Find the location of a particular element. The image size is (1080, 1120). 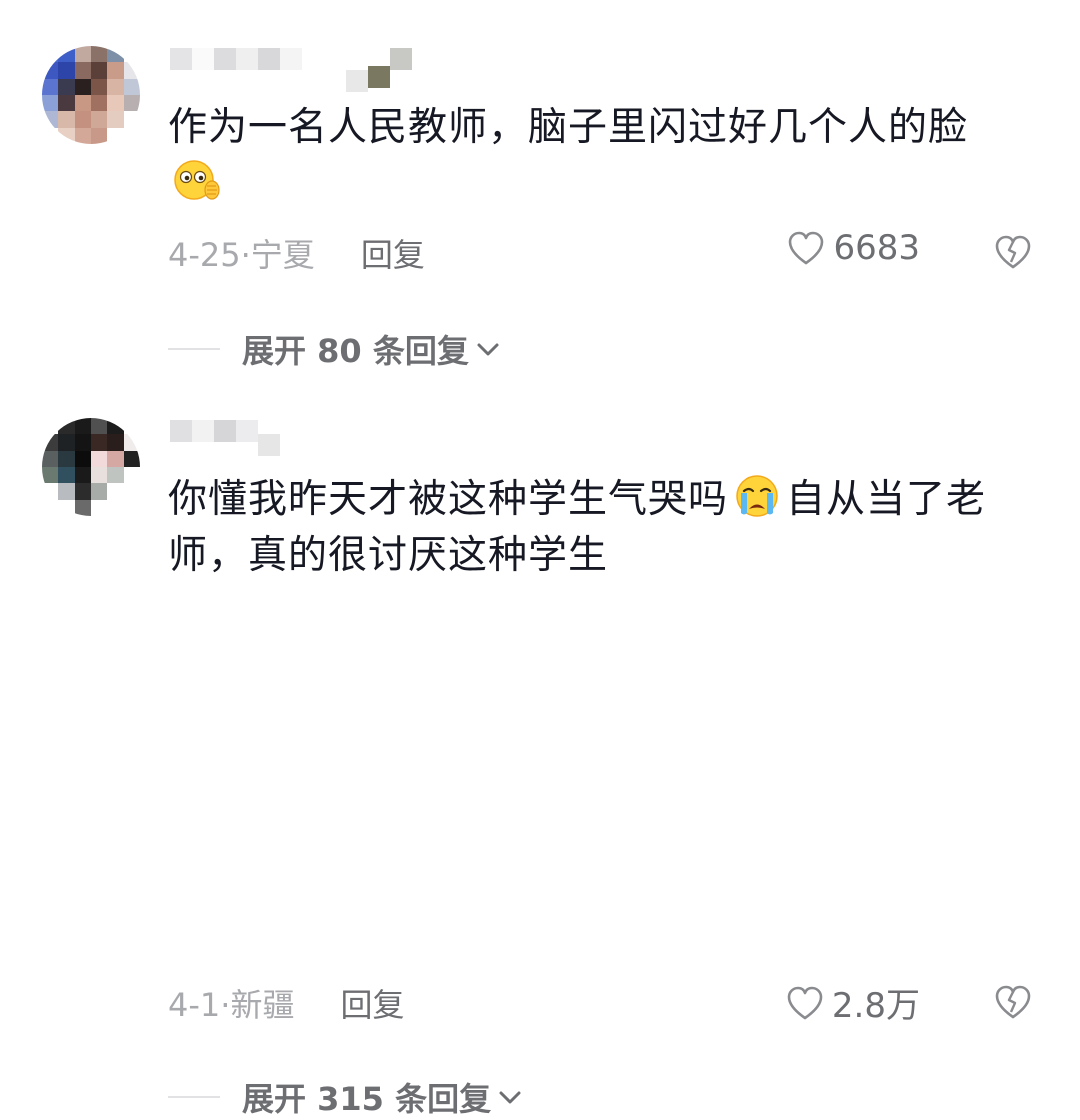

date-location: 4-1·新疆 is located at coordinates (231, 1005).